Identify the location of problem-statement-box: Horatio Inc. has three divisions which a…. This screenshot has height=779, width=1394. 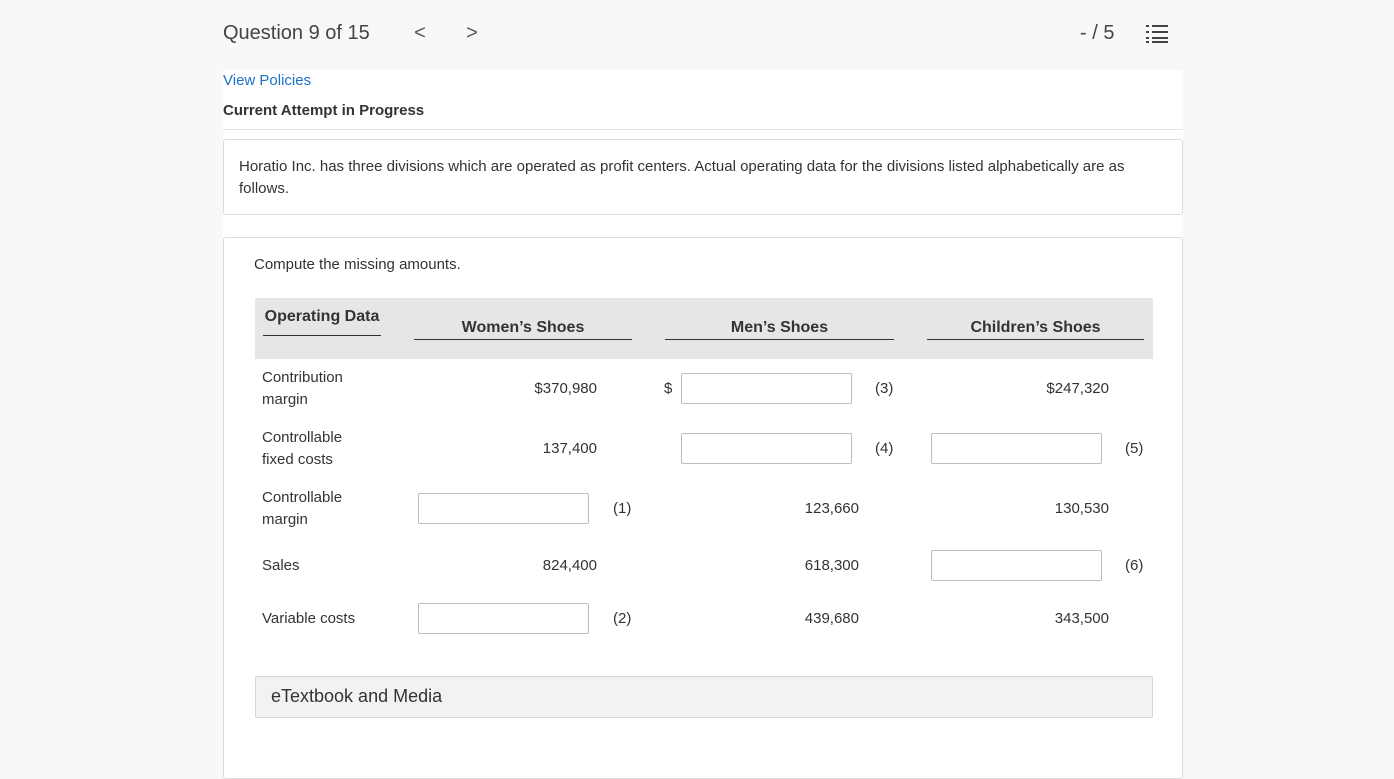
(703, 177).